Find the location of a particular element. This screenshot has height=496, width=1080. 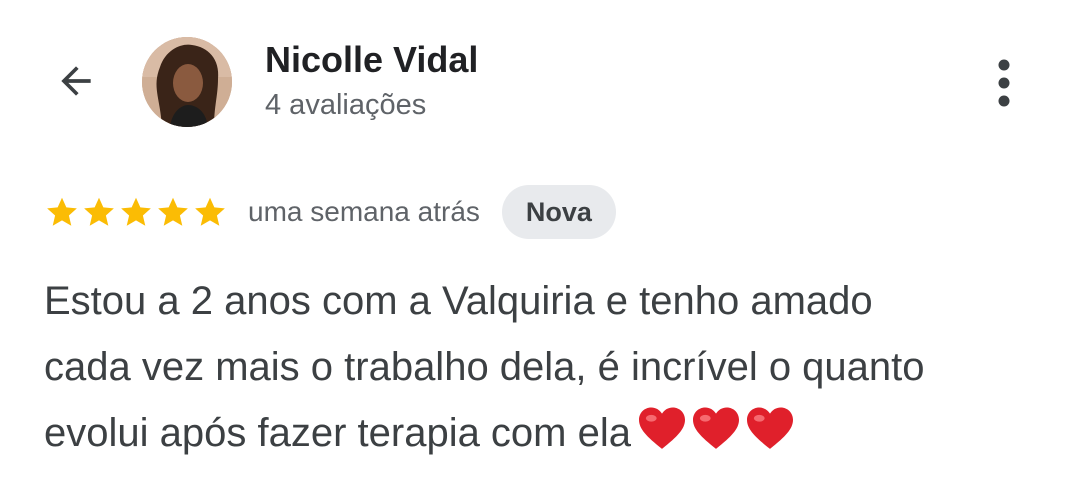

more-vert-icon is located at coordinates (1004, 83).